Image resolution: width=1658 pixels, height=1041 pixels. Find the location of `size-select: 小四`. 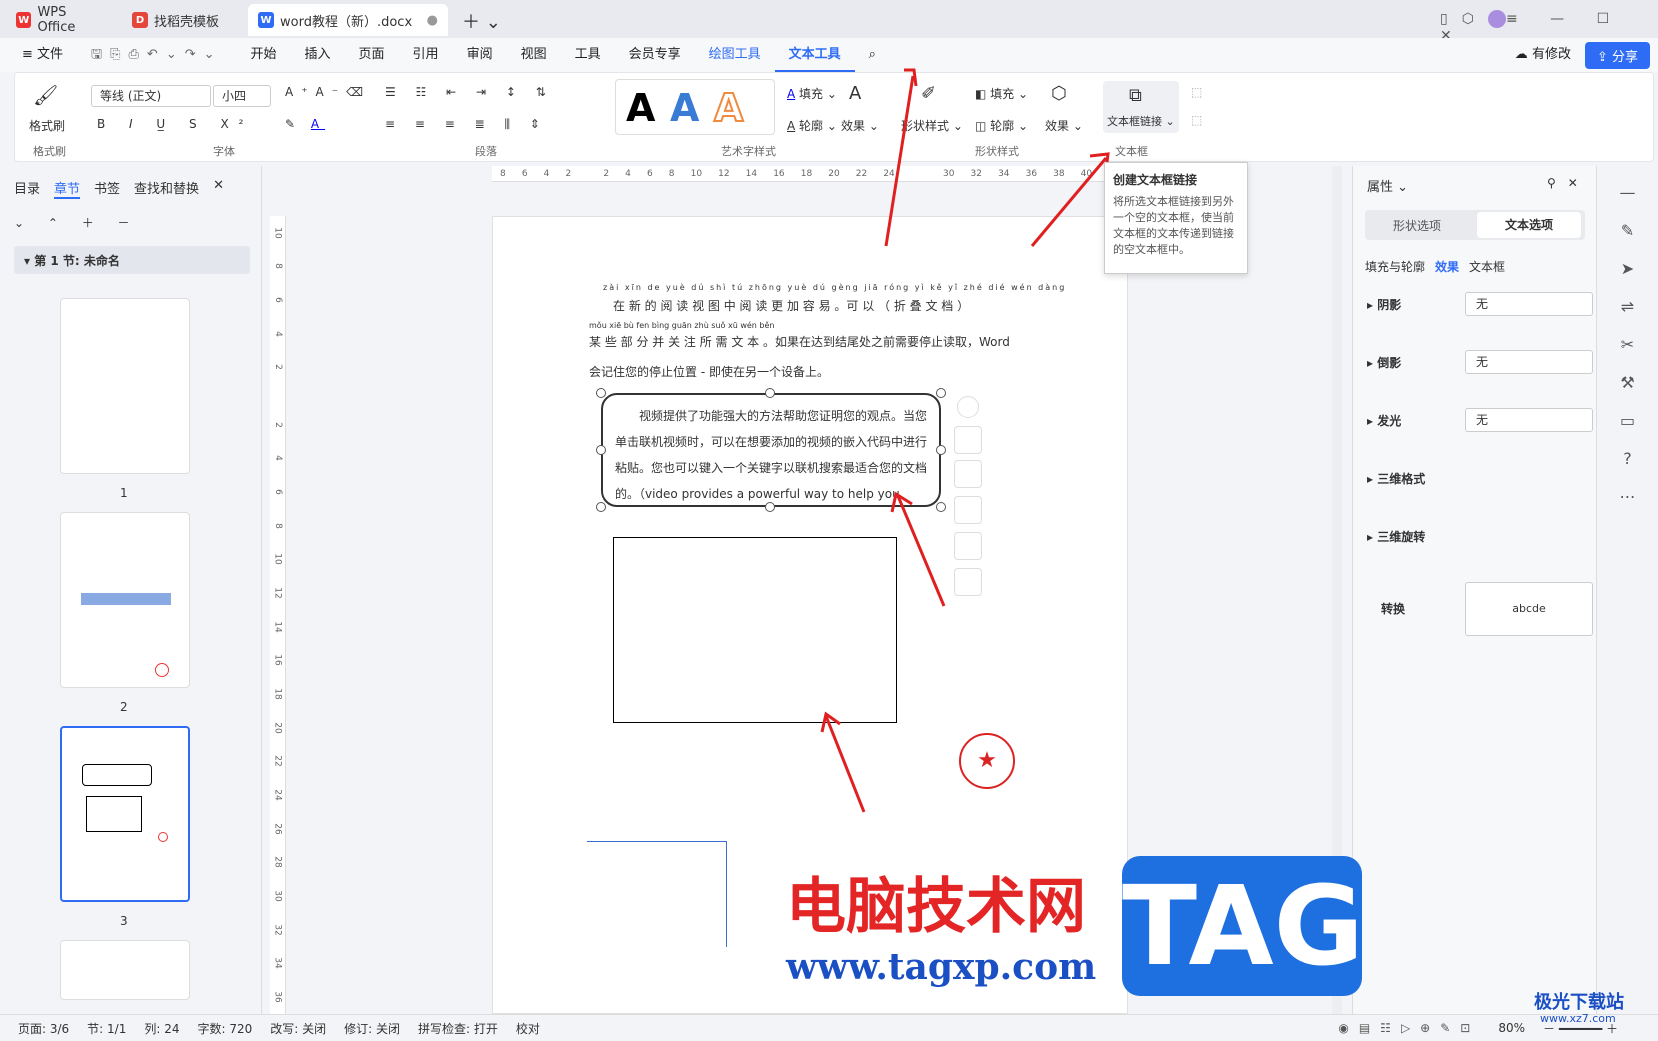

size-select: 小四 is located at coordinates (242, 96).